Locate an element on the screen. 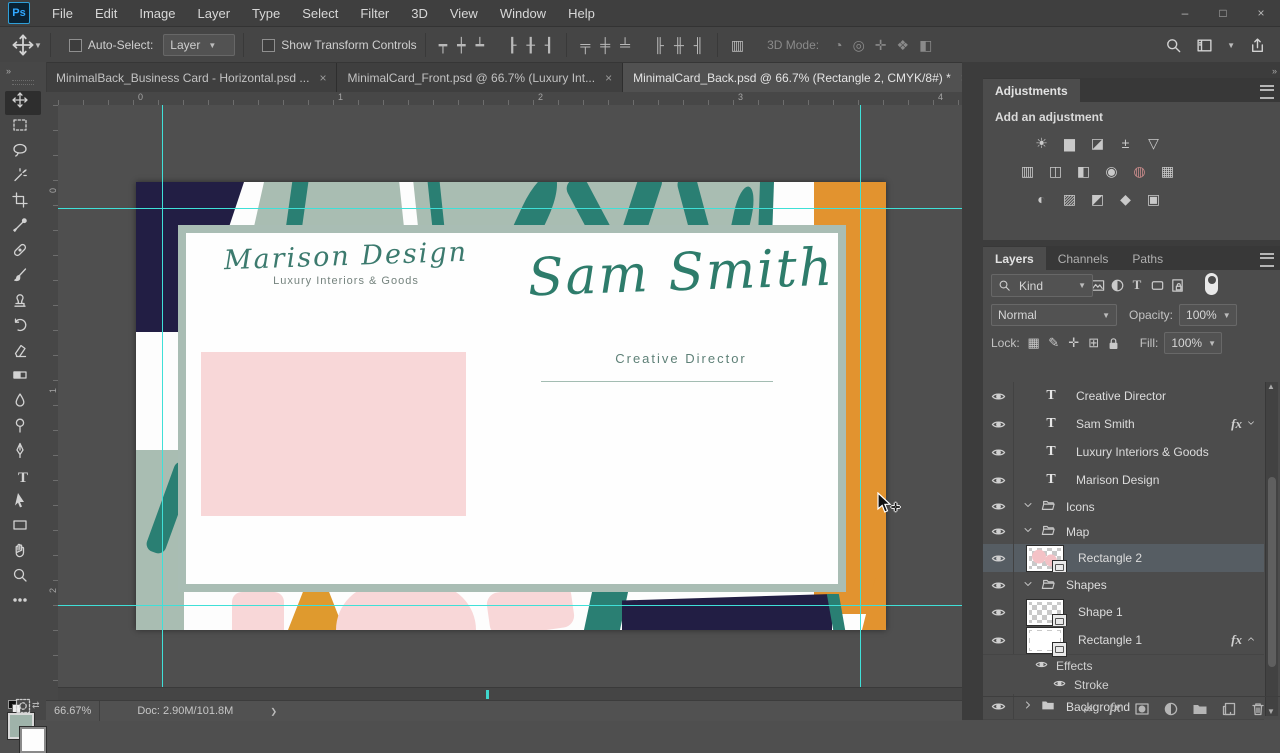  close-button: × is located at coordinates (1261, 13).